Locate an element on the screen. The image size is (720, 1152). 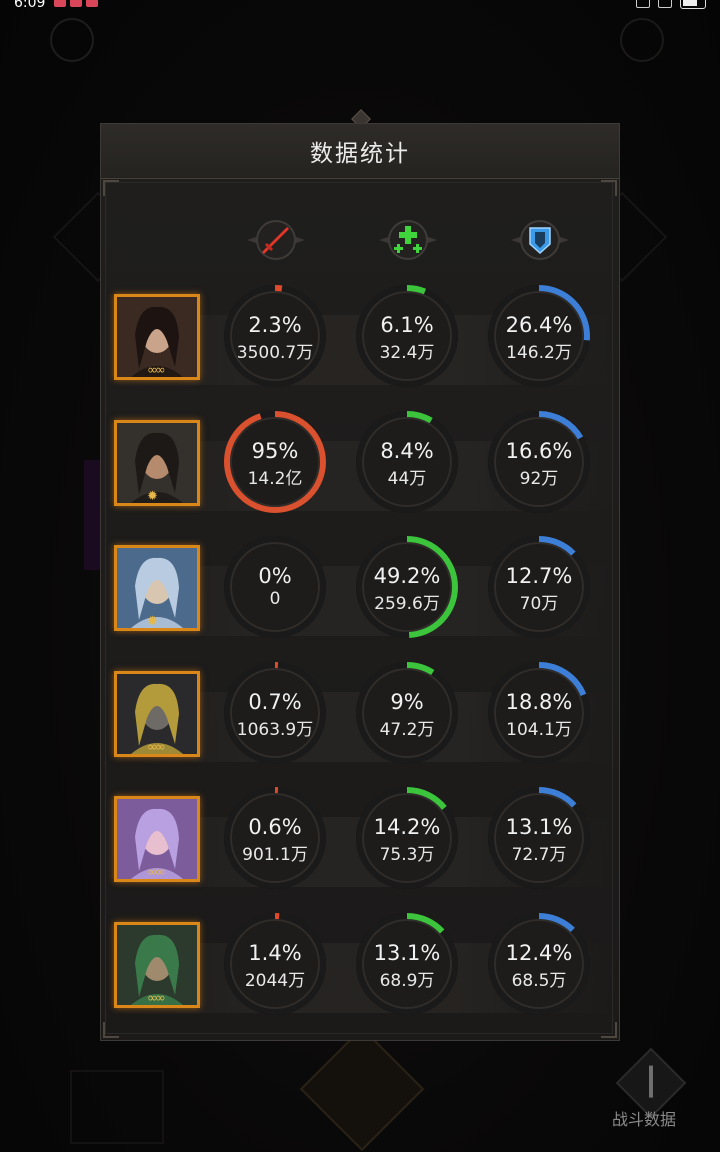
defense-stat-gauge: 18.8% 104.1万 is located at coordinates (539, 713).